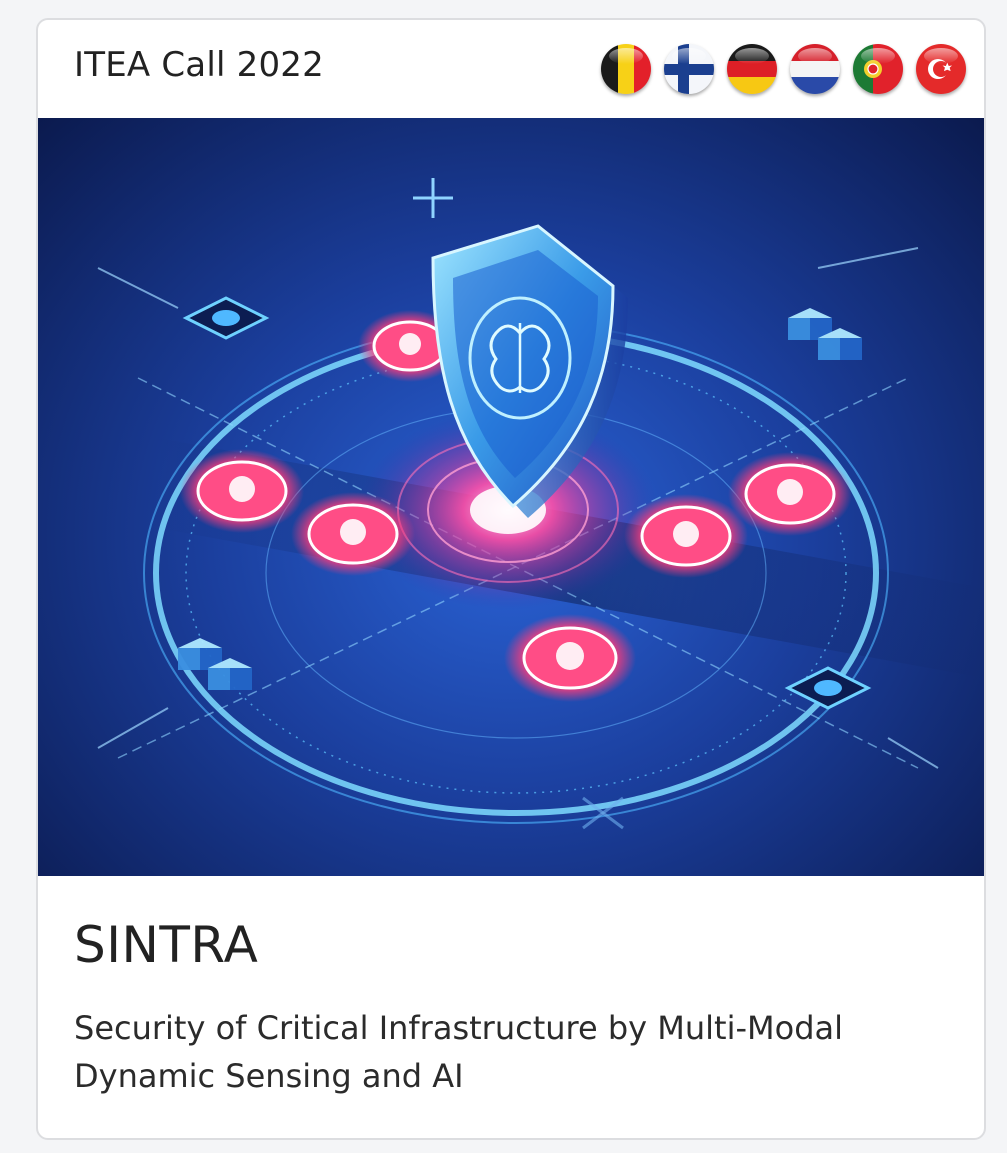 This screenshot has width=1007, height=1153. Describe the element at coordinates (199, 65) in the screenshot. I see `call-label: ITEA Call 2022` at that location.